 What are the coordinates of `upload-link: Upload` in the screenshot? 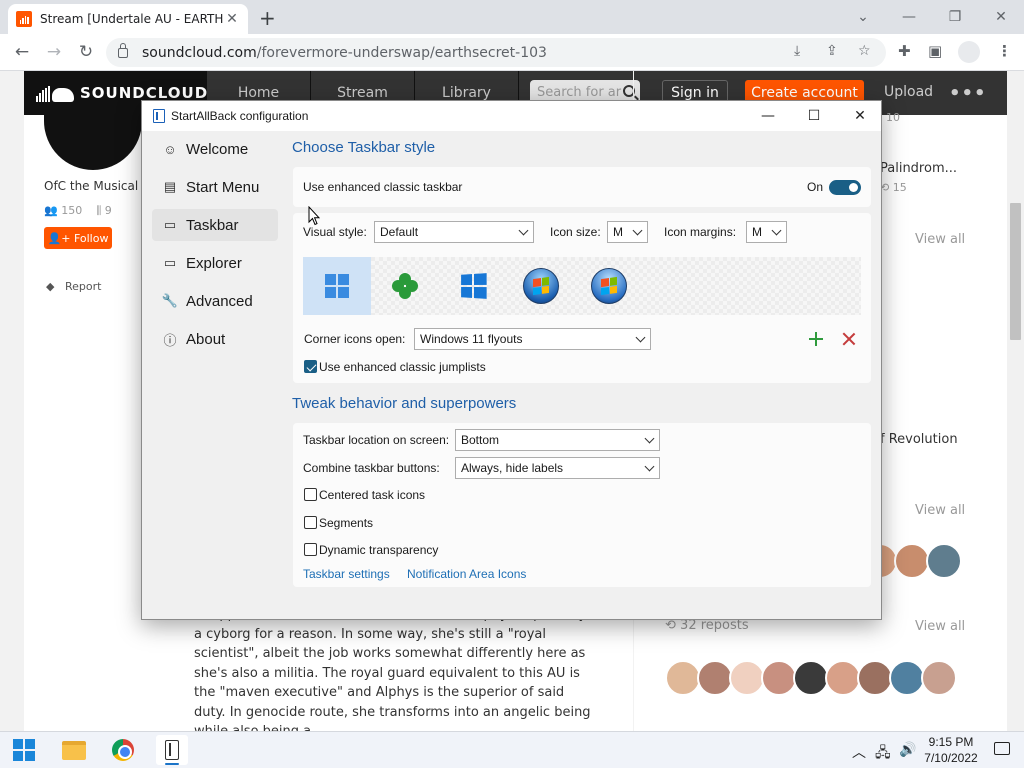 It's located at (908, 92).